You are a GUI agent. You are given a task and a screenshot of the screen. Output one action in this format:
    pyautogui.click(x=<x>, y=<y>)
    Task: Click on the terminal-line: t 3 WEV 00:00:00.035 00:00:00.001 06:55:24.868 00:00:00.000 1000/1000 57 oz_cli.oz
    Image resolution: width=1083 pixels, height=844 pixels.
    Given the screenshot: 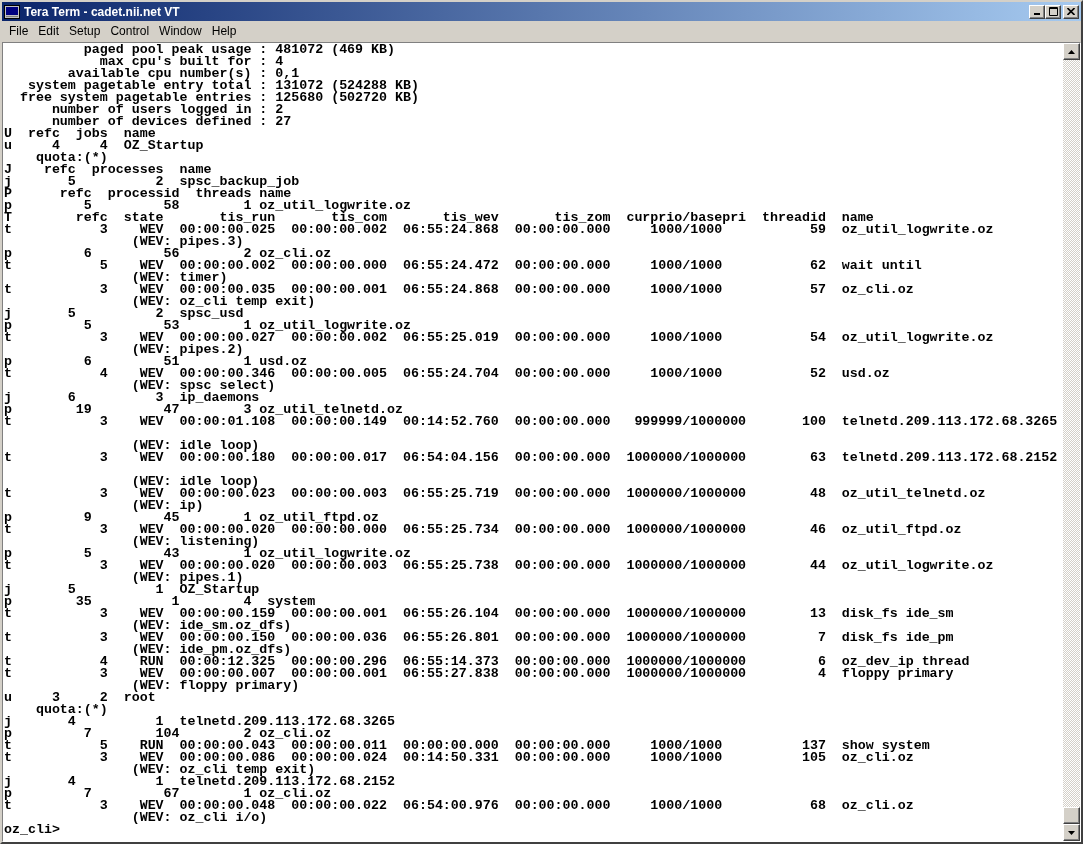 What is the action you would take?
    pyautogui.click(x=459, y=290)
    